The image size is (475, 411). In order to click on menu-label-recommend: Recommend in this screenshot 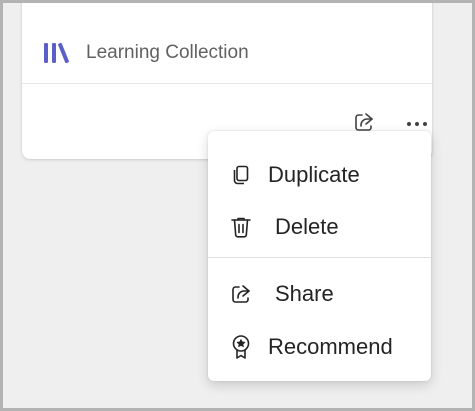, I will do `click(330, 346)`.